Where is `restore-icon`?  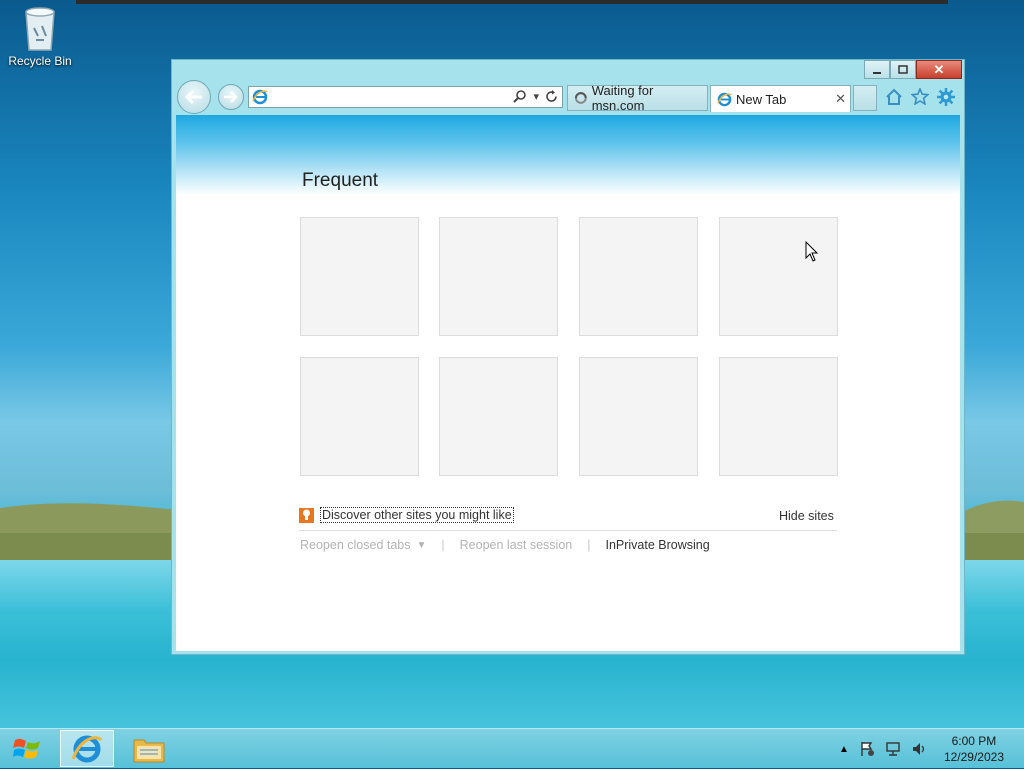 restore-icon is located at coordinates (903, 69).